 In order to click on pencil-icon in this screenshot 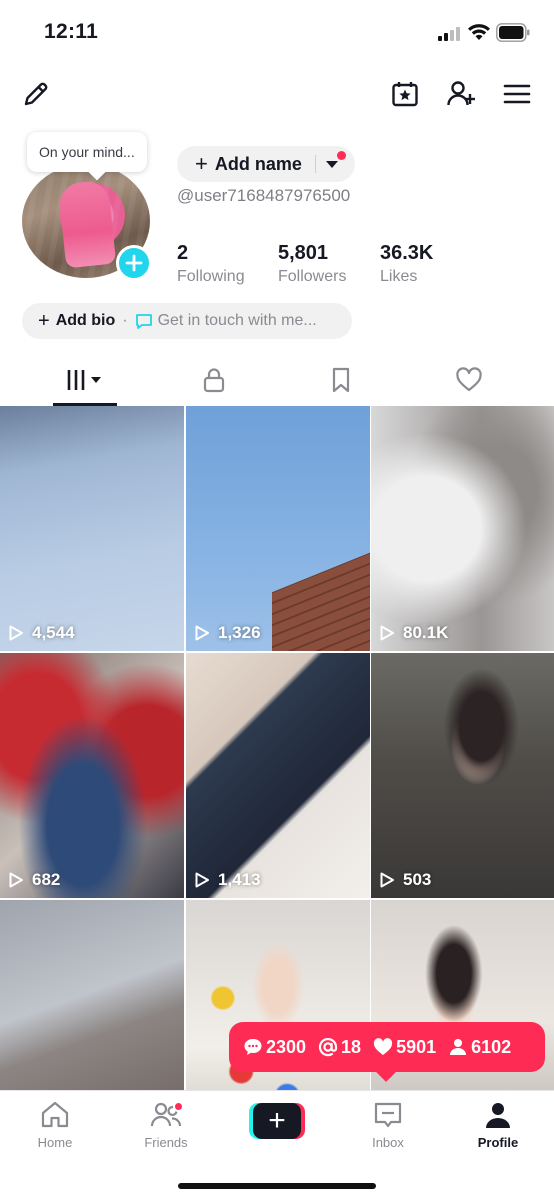, I will do `click(36, 94)`.